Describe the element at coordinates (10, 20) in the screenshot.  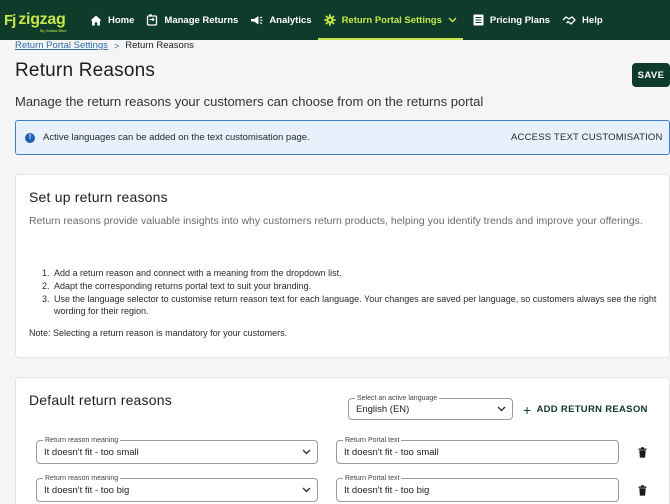
I see `logo-mark: Fj` at that location.